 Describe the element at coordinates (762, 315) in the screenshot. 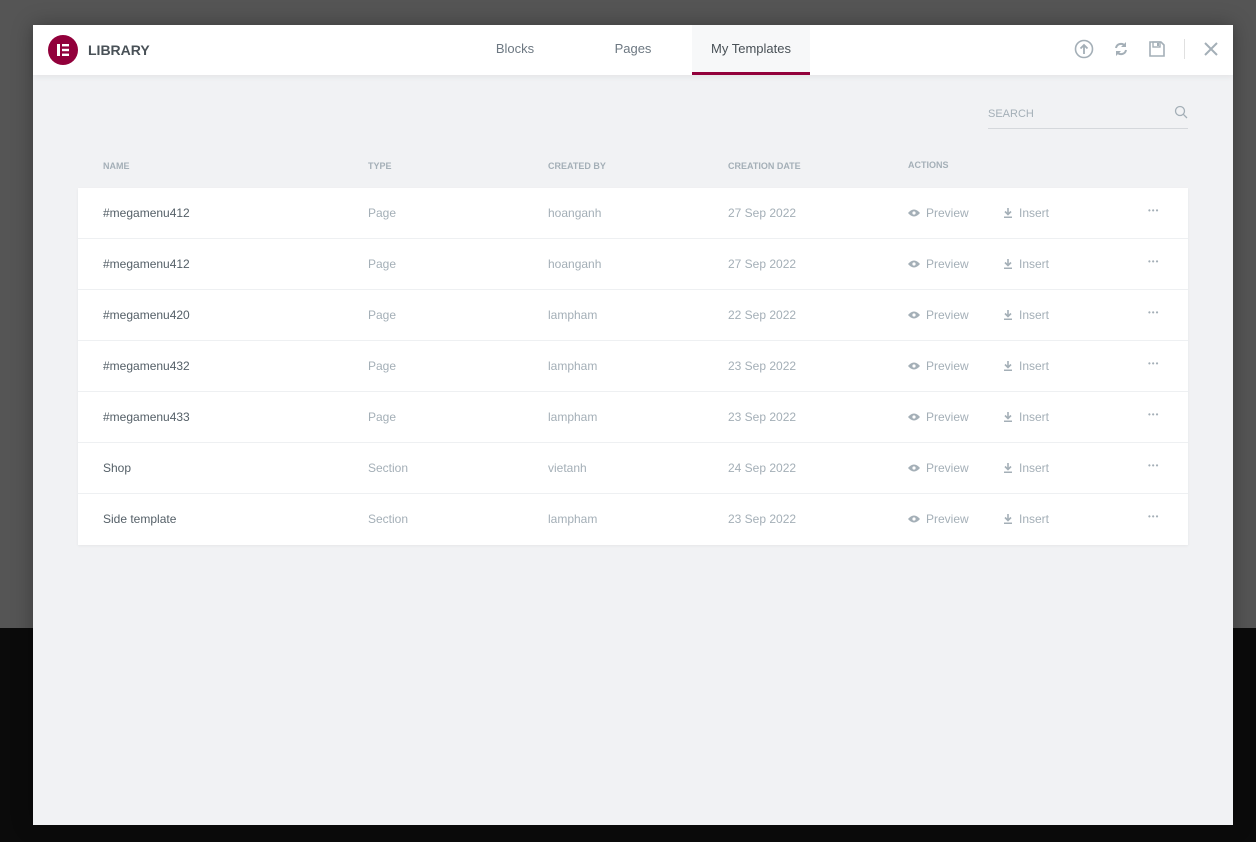

I see `template-date: 22 Sep 2022` at that location.